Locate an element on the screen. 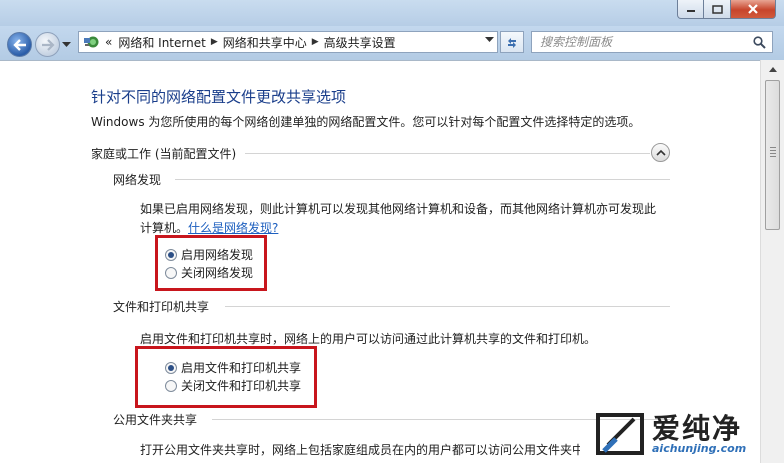 The width and height of the screenshot is (784, 463). radio-label: 关闭文件和打印机共享 is located at coordinates (241, 386).